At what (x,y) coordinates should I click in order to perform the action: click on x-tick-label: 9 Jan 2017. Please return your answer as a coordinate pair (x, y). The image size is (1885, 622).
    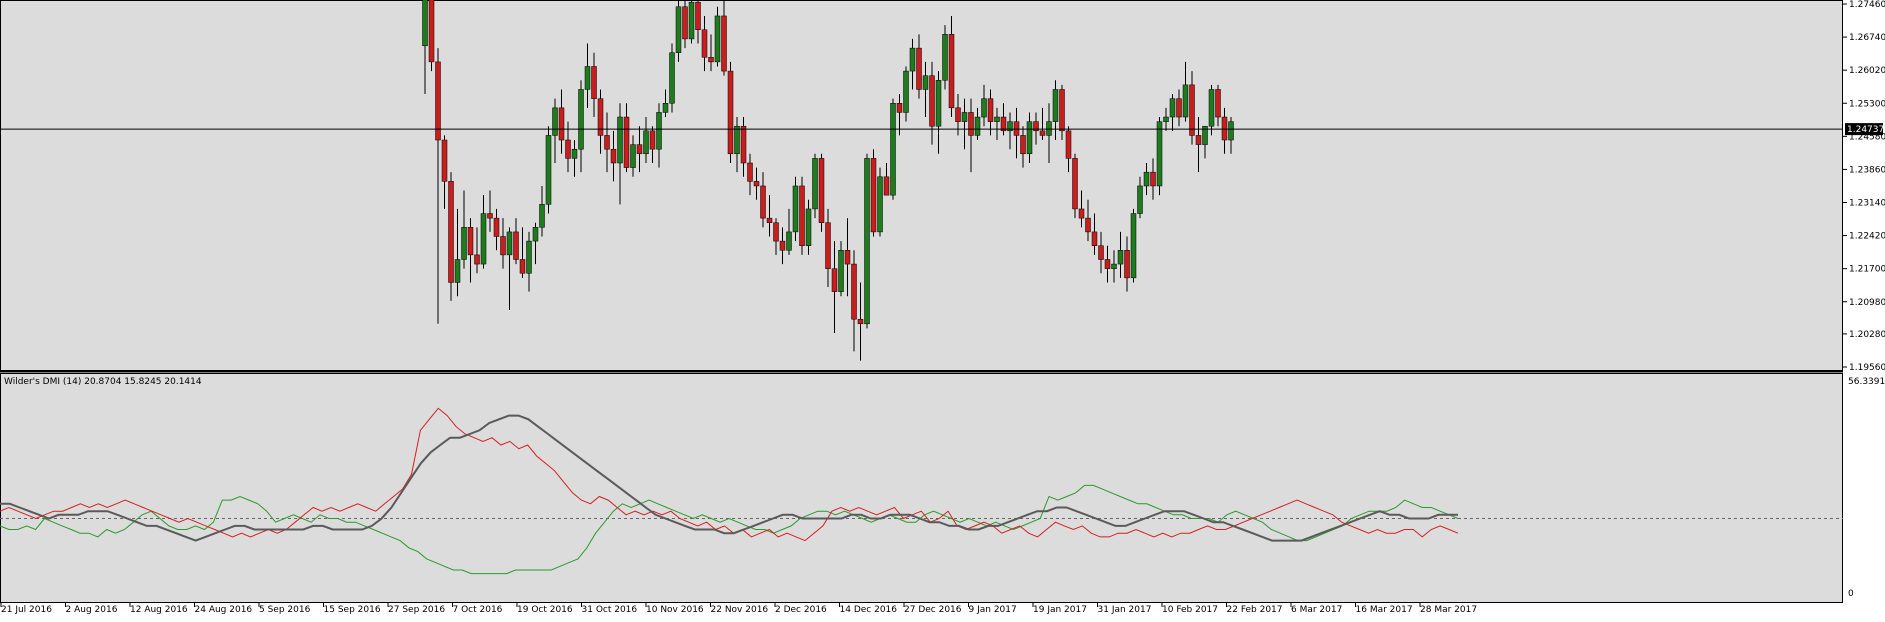
    Looking at the image, I should click on (993, 610).